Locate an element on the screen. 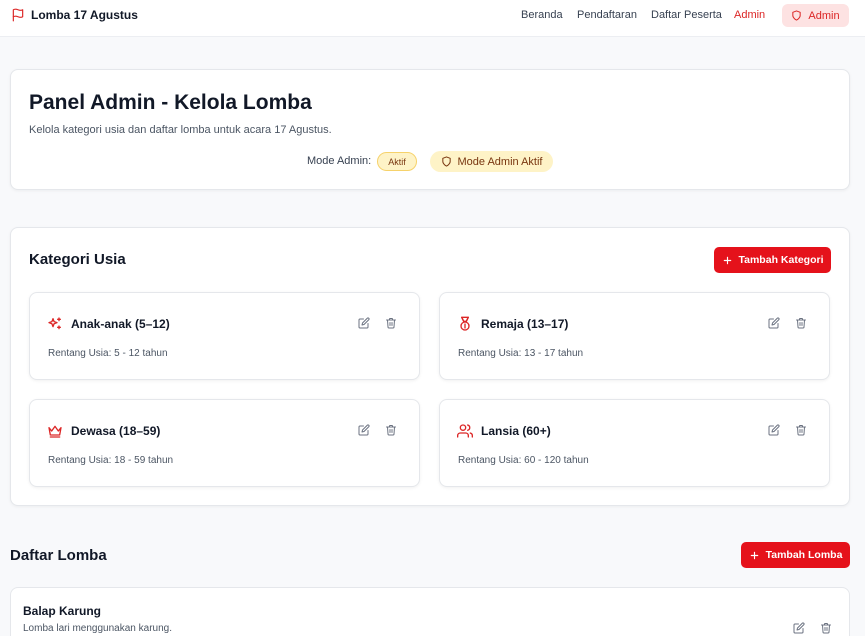 The height and width of the screenshot is (636, 865). mode-admin-active-label: Mode Admin Aktif is located at coordinates (500, 161).